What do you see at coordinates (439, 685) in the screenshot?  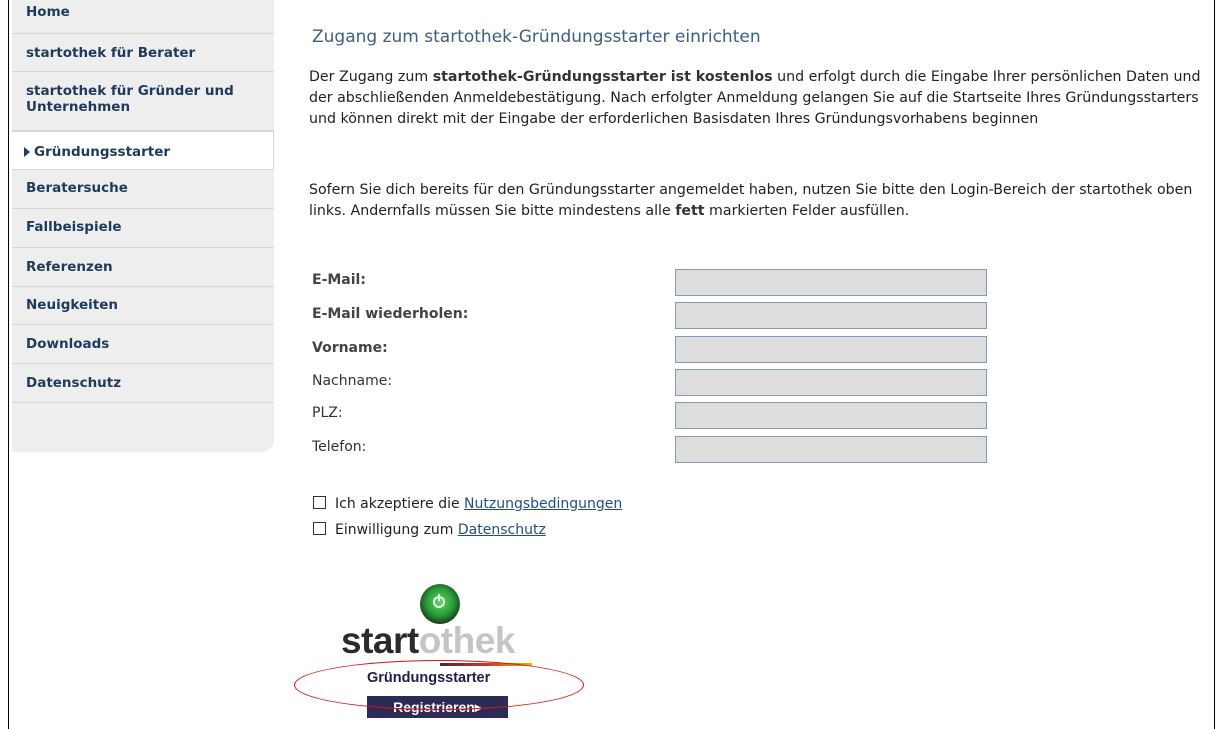 I see `annotation-ellipse` at bounding box center [439, 685].